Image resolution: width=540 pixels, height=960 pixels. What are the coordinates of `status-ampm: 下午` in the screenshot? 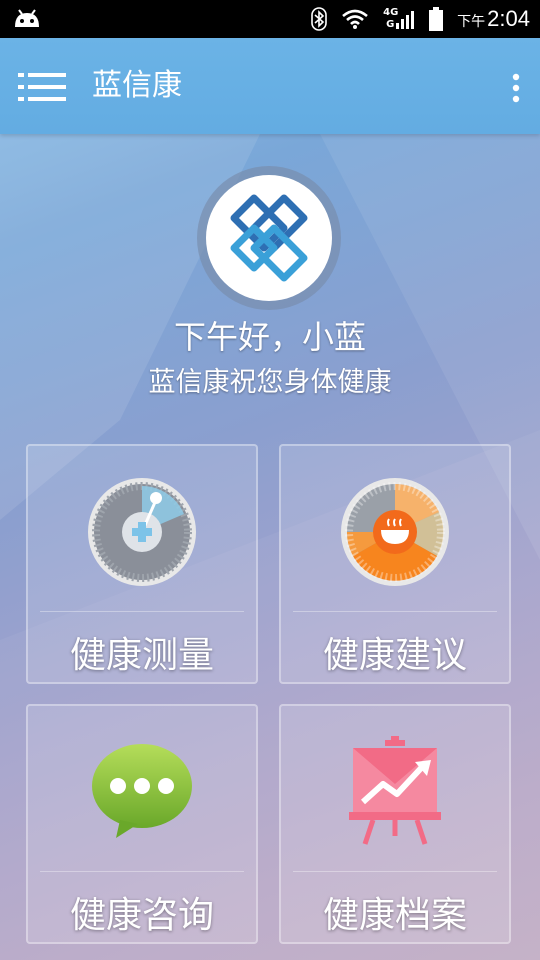 It's located at (471, 22).